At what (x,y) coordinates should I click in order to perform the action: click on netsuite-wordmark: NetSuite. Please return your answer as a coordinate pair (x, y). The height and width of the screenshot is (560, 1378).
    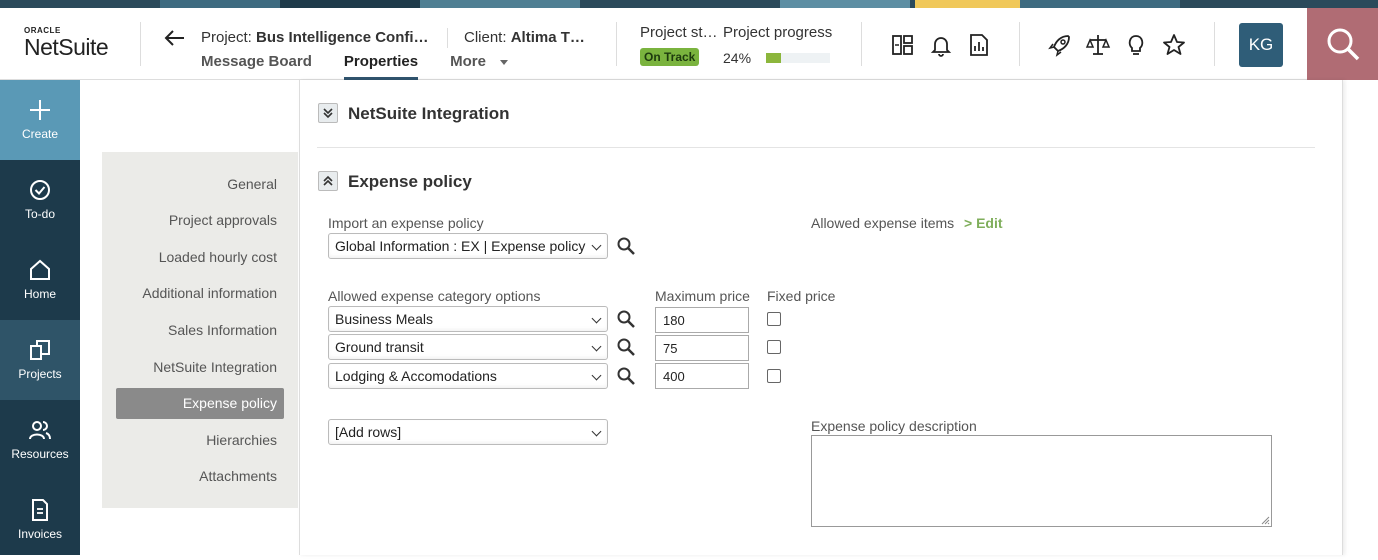
    Looking at the image, I should click on (66, 47).